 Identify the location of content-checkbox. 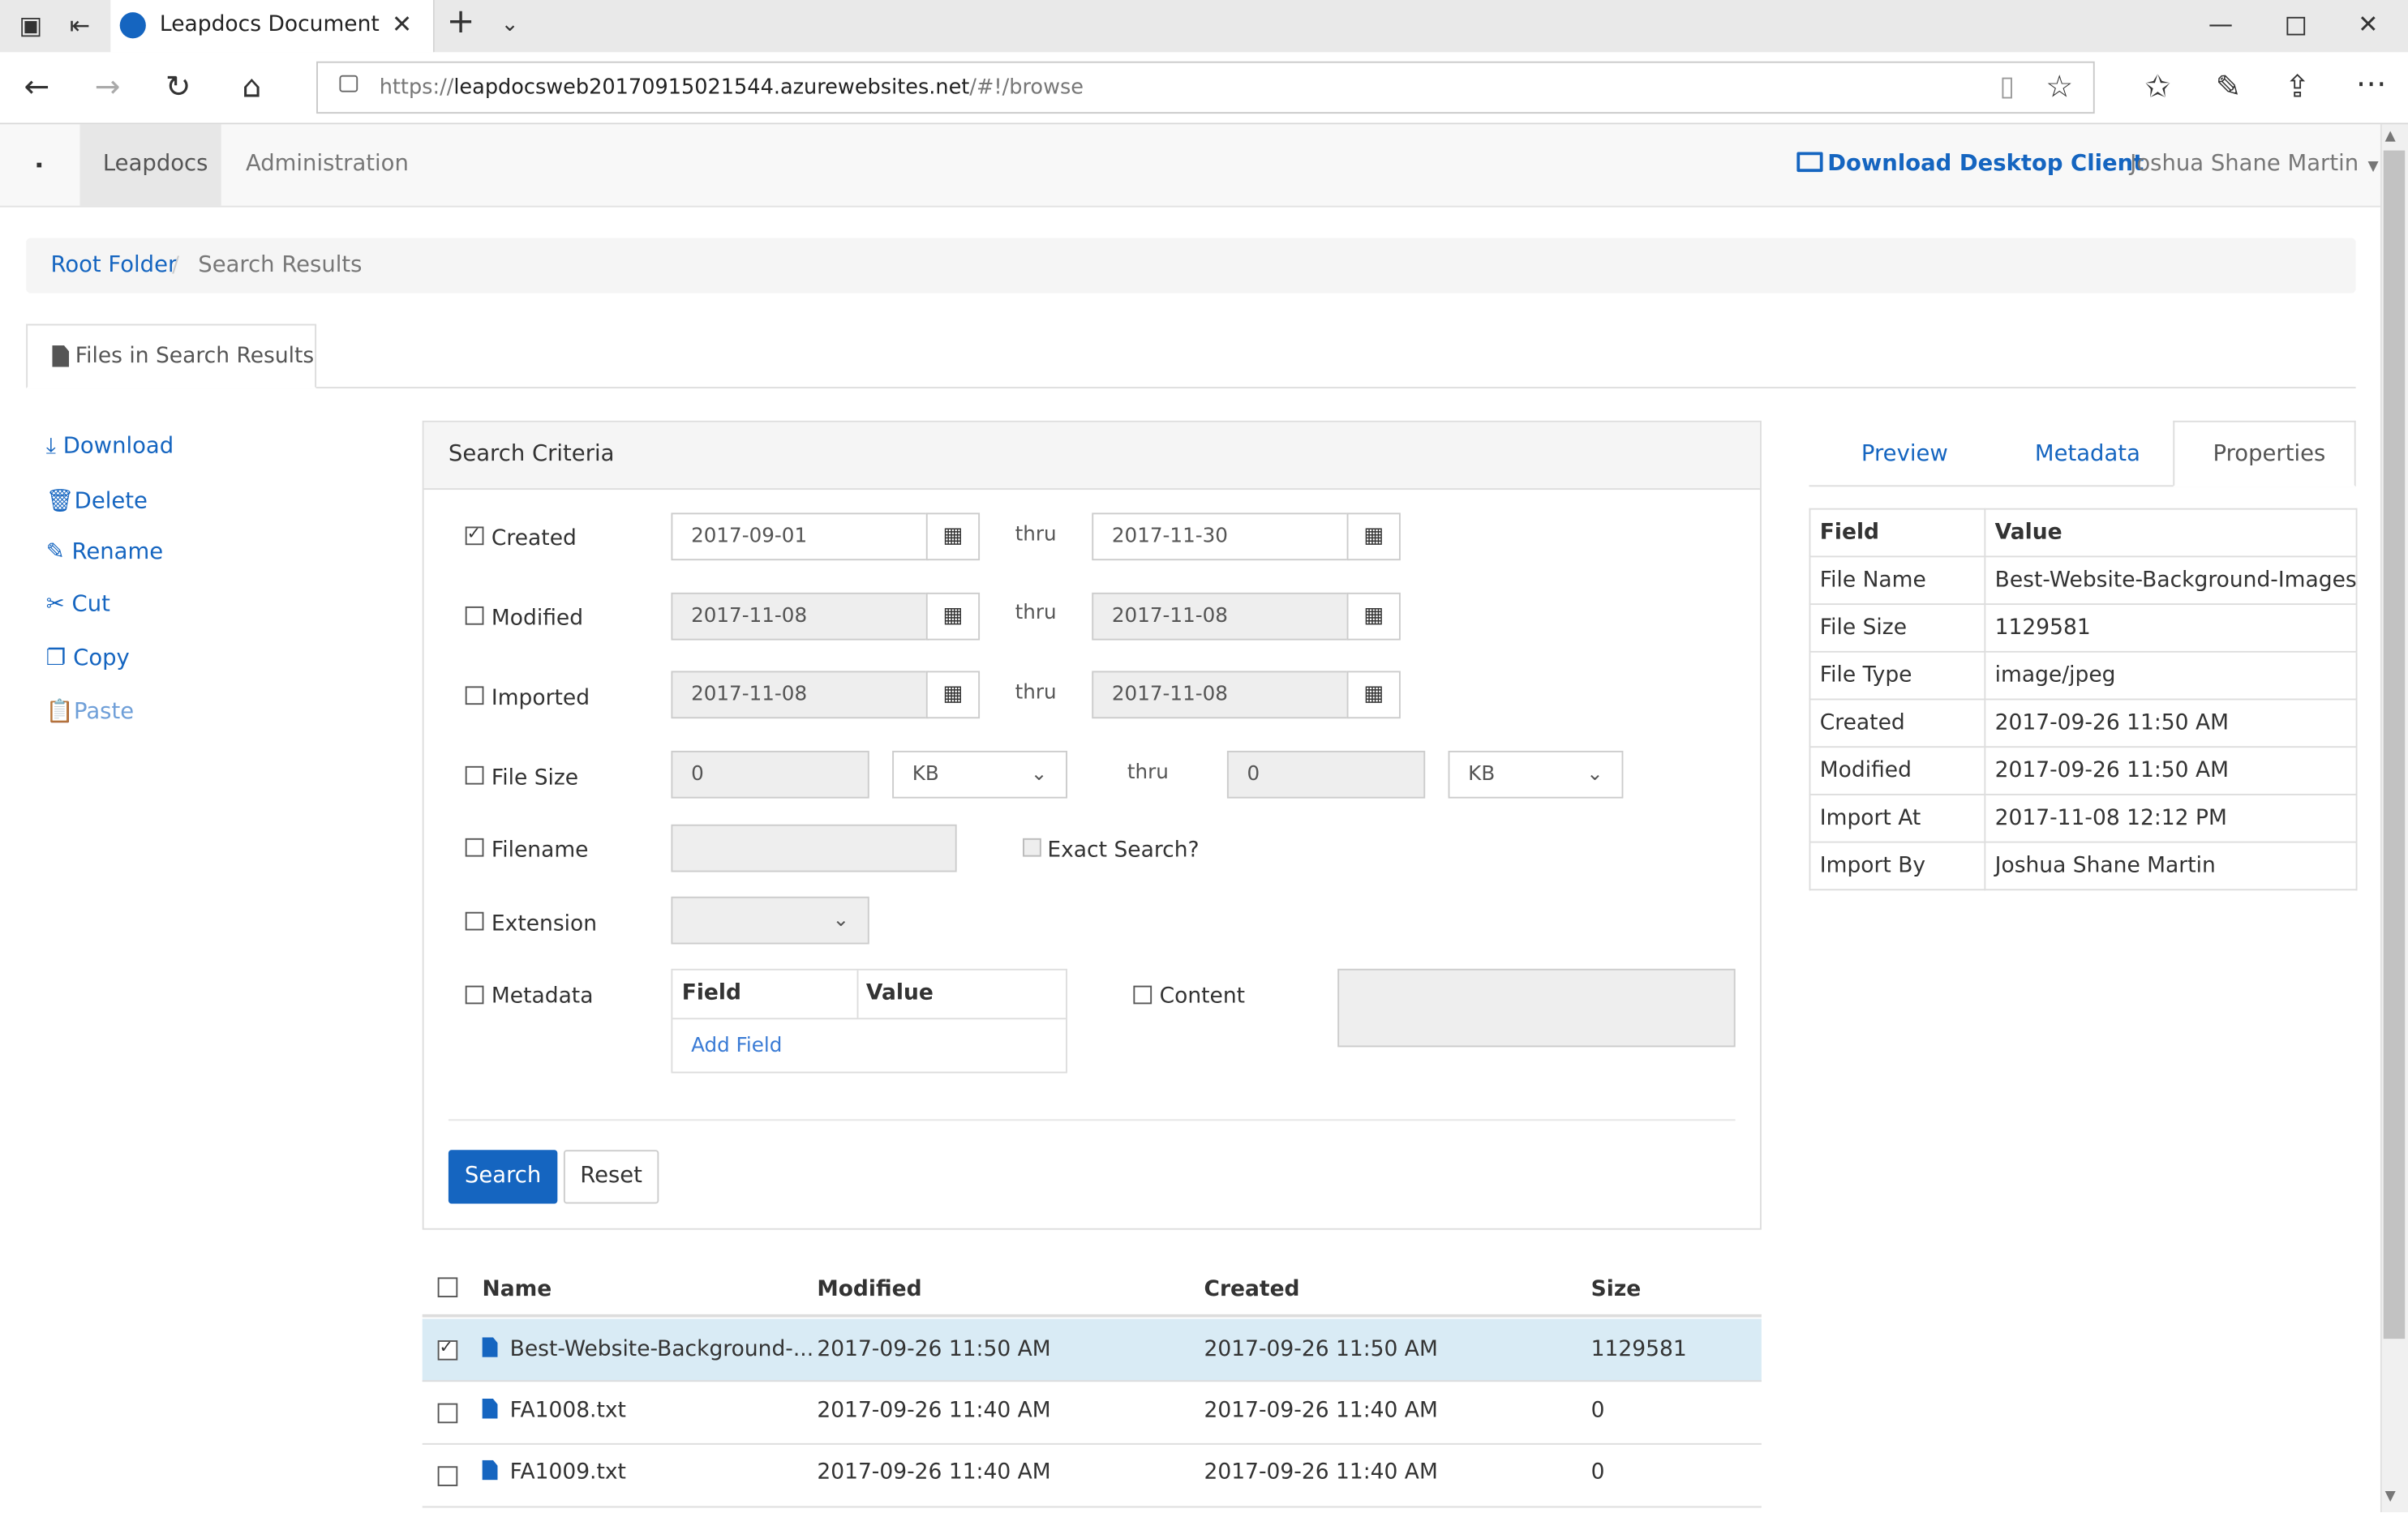
(1142, 995).